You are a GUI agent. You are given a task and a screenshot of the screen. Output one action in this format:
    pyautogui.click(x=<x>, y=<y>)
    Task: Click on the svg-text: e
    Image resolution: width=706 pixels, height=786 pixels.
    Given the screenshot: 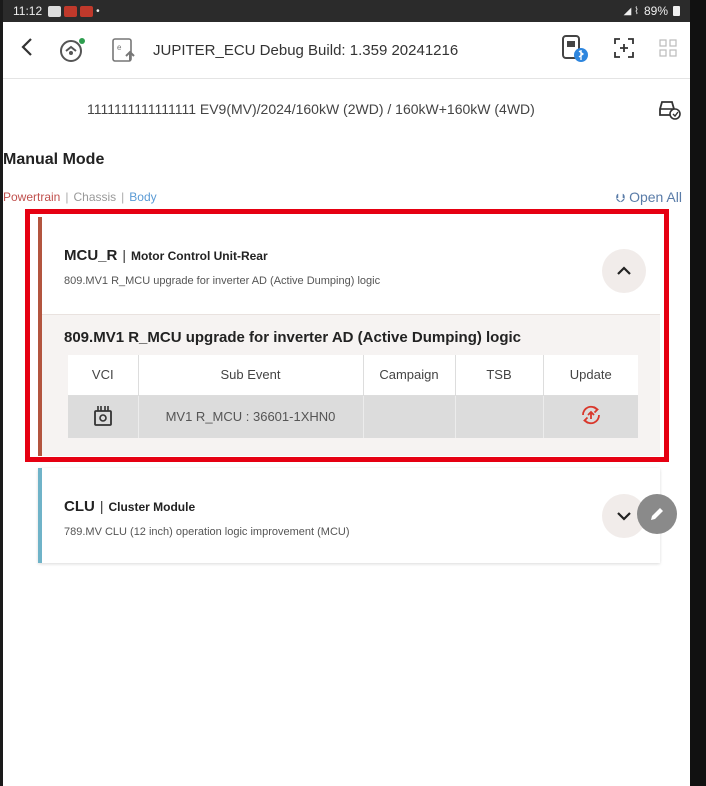 What is the action you would take?
    pyautogui.click(x=119, y=47)
    